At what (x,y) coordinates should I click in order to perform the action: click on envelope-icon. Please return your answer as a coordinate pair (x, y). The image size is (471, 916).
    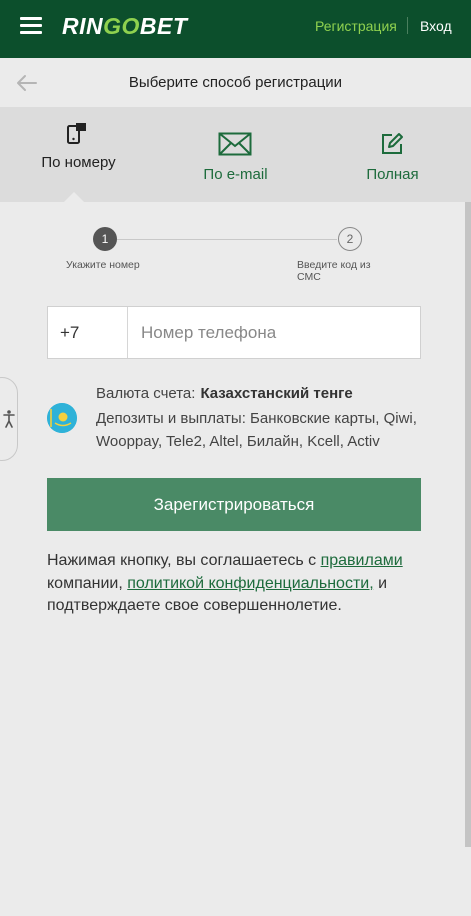
    Looking at the image, I should click on (235, 146).